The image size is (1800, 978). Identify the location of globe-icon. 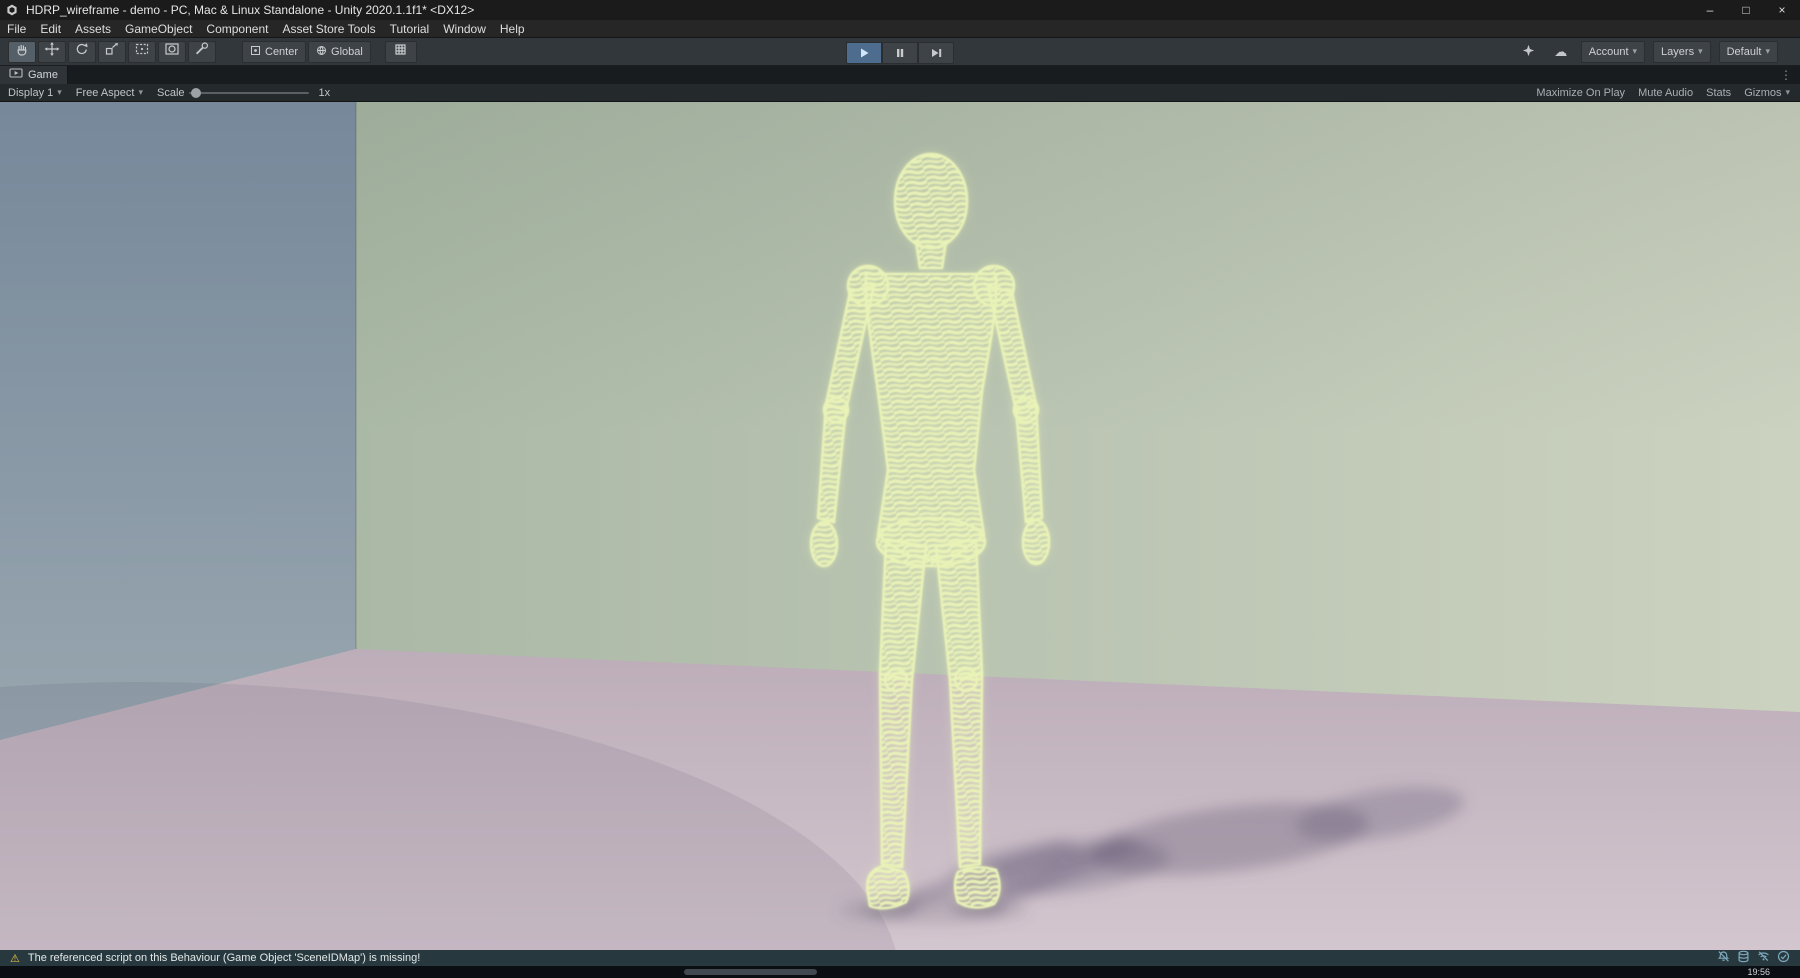
(321, 52).